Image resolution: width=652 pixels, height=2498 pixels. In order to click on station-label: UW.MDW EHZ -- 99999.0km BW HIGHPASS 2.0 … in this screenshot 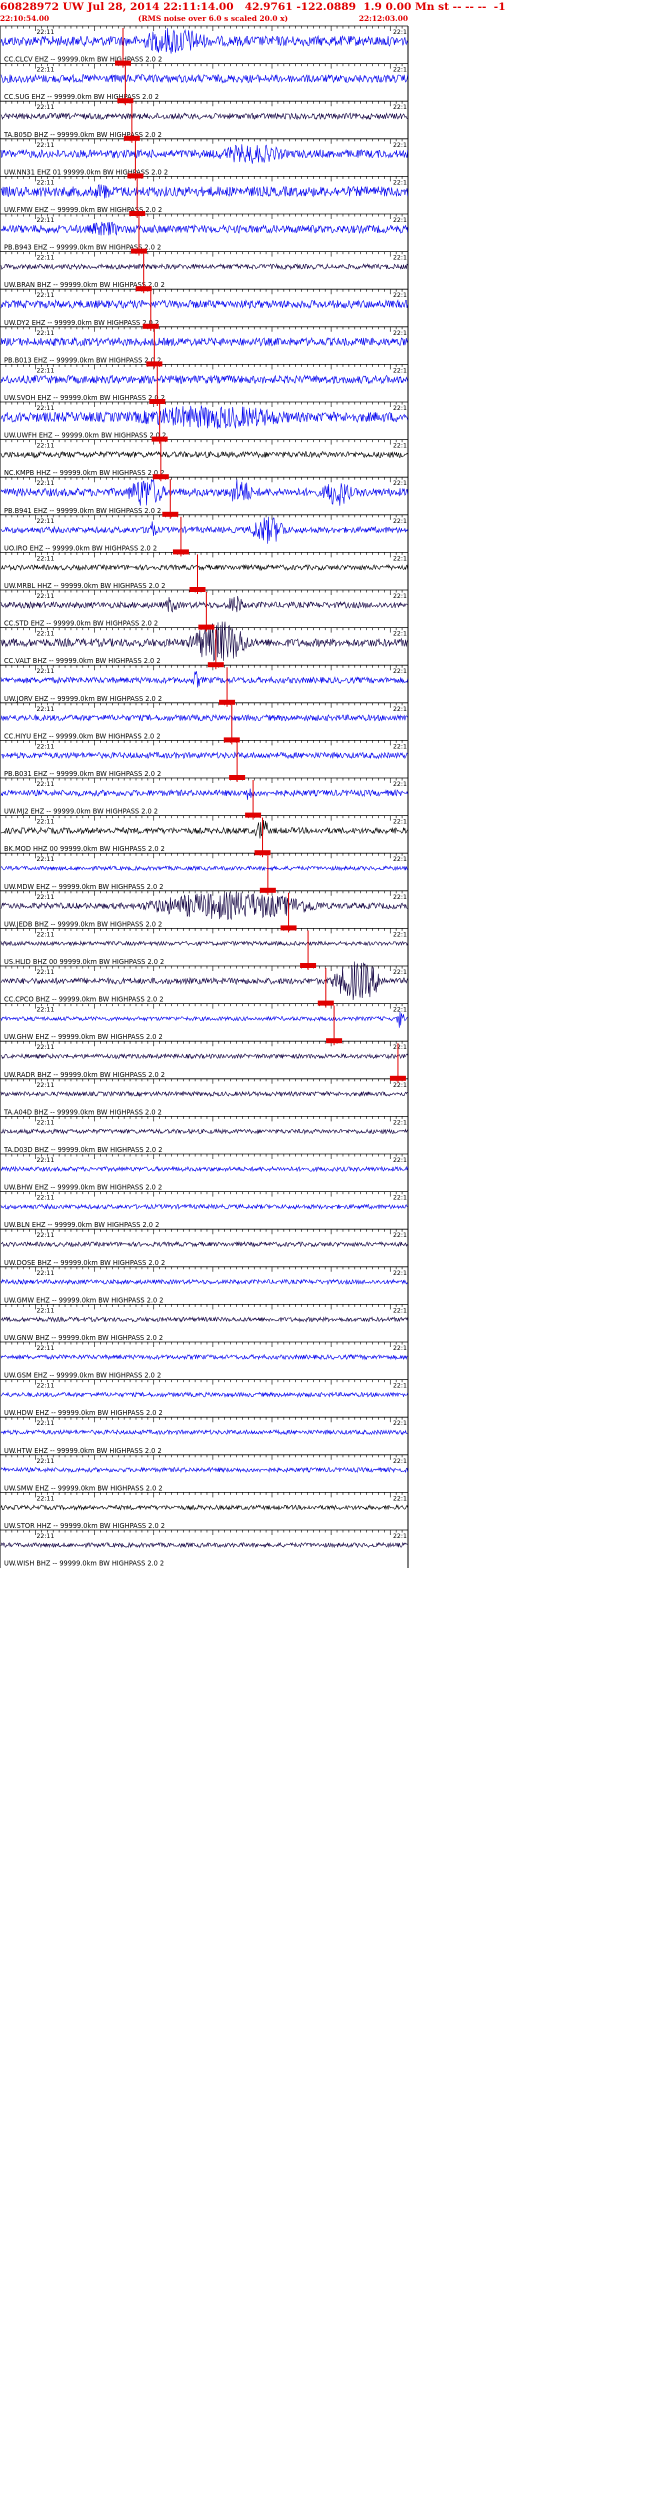, I will do `click(83, 887)`.